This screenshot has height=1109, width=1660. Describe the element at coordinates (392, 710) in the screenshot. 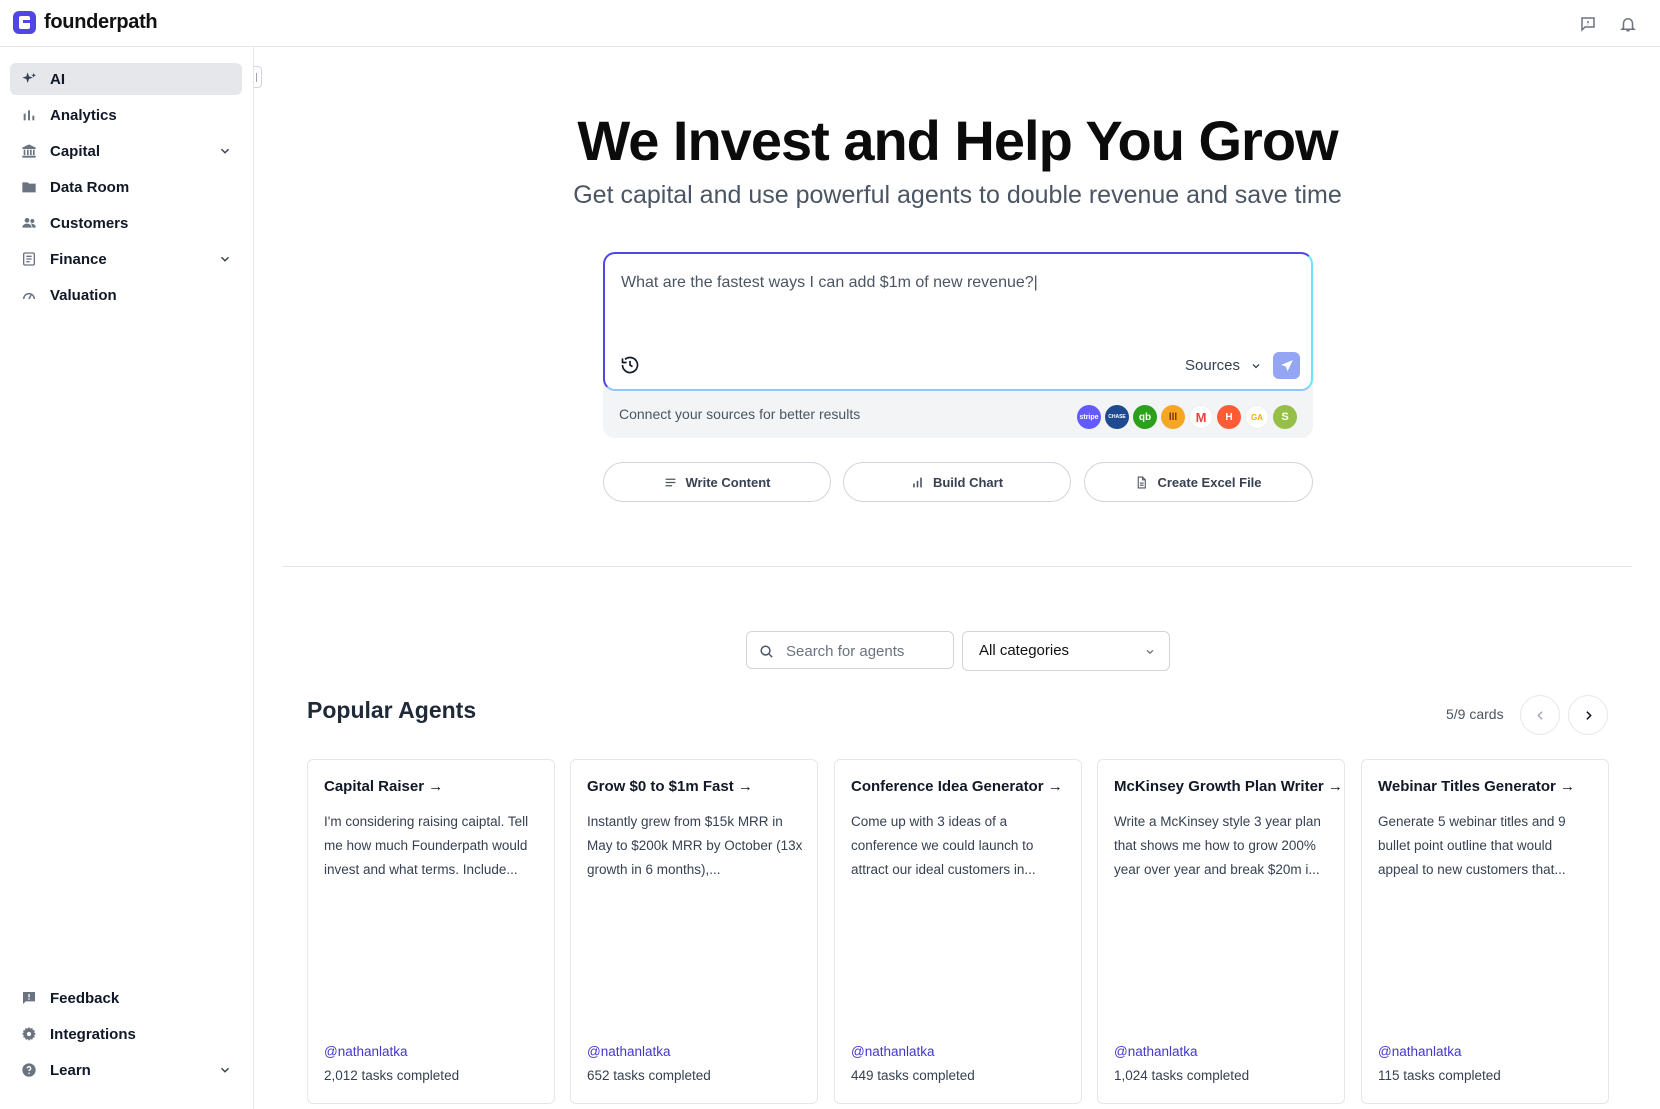

I see `section-title: Popular Agents` at that location.